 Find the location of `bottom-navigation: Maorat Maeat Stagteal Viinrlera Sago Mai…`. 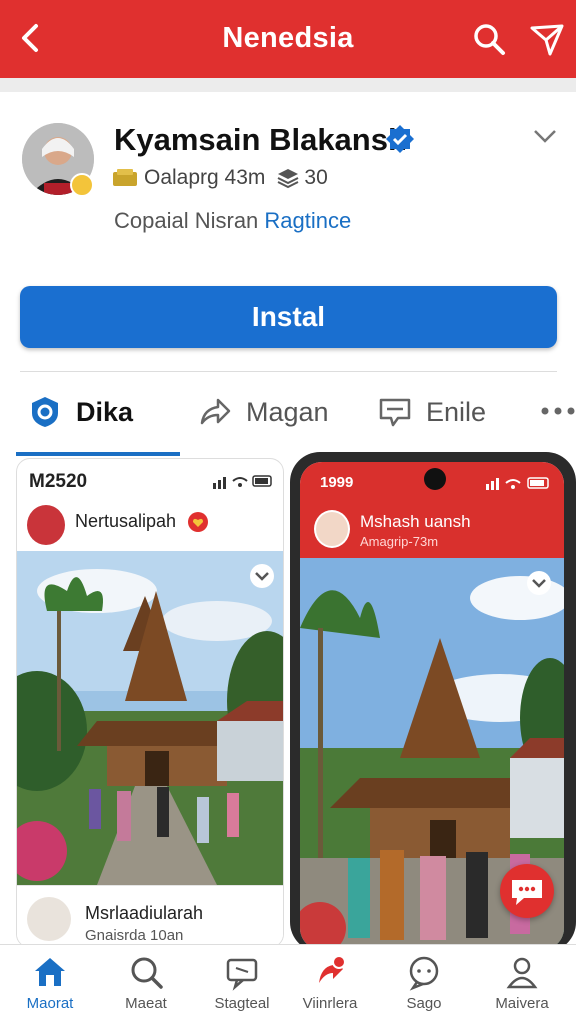

bottom-navigation: Maorat Maeat Stagteal Viinrlera Sago Mai… is located at coordinates (288, 984).